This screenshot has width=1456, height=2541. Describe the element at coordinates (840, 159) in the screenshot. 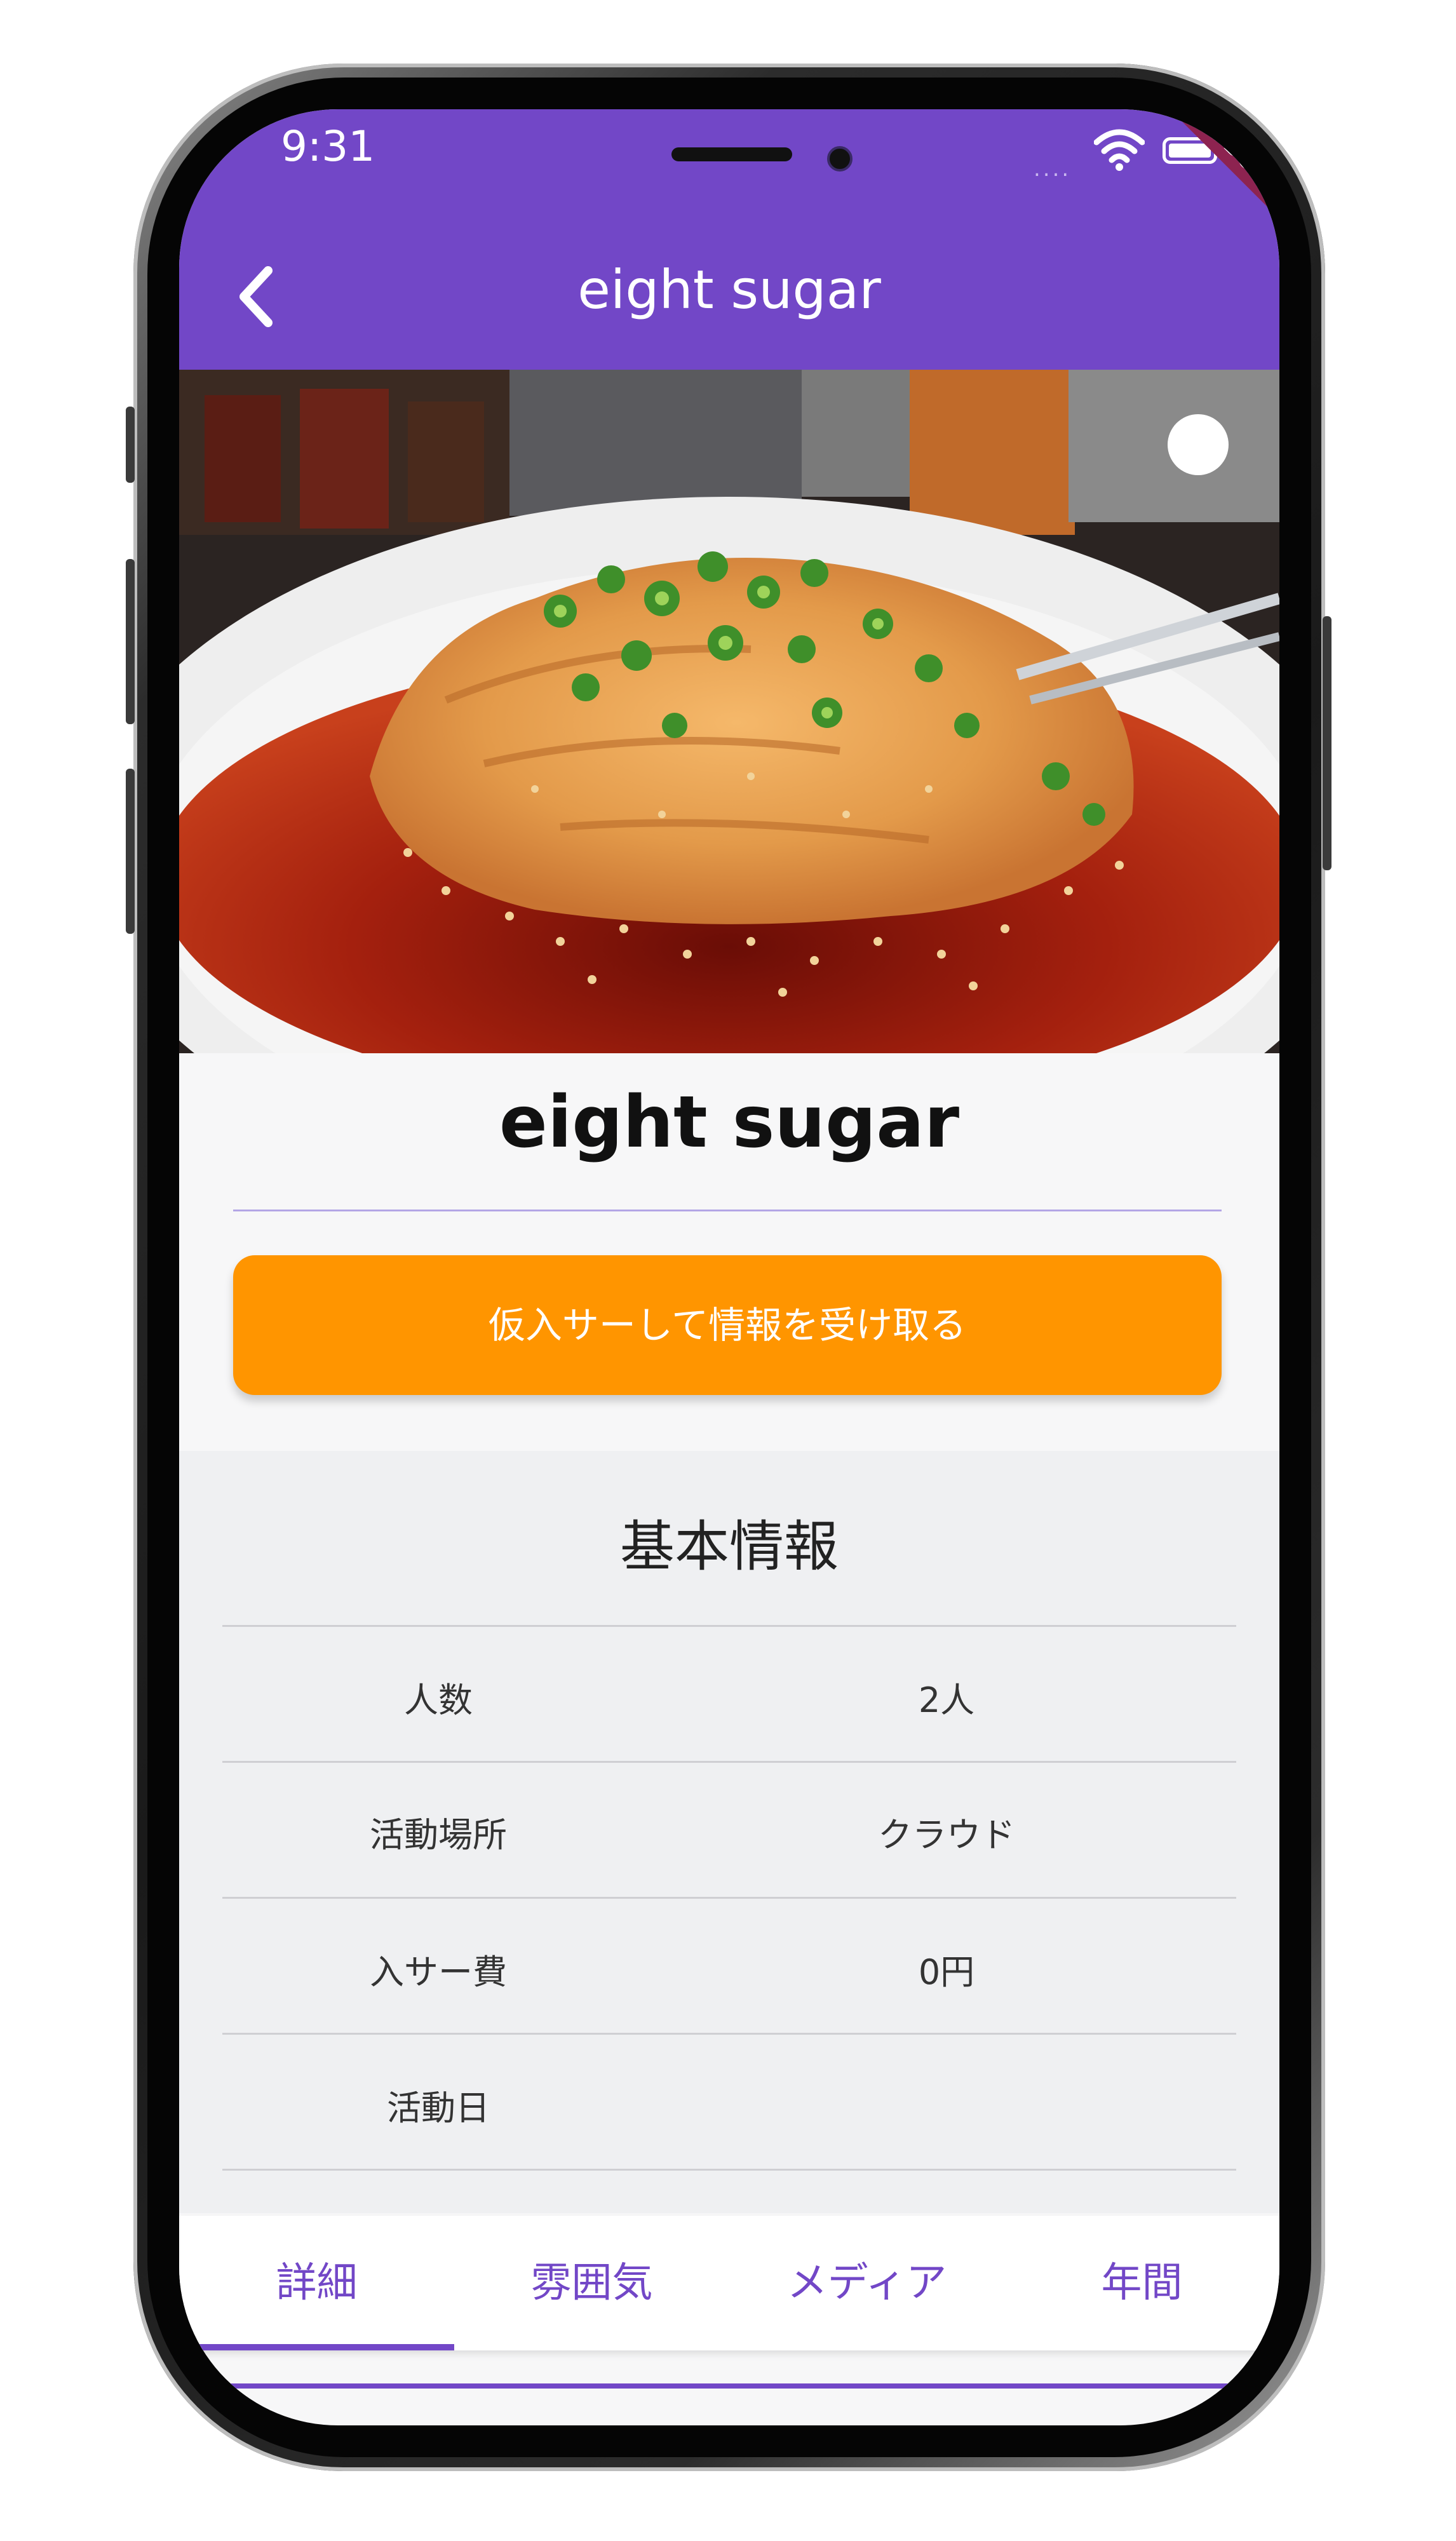

I see `camera-icon` at that location.